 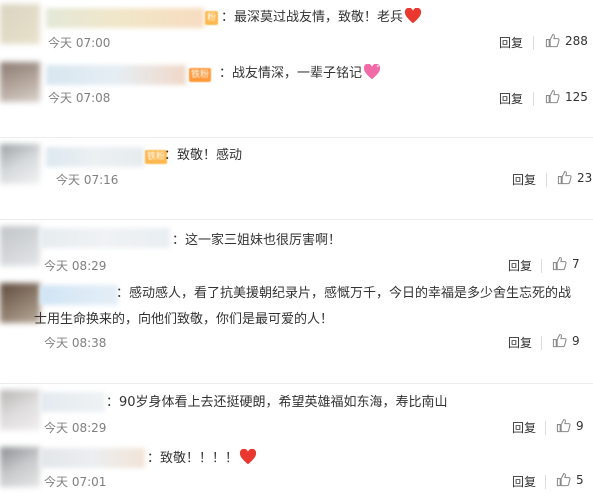 What do you see at coordinates (300, 74) in the screenshot?
I see `comment-text: ：战友情深，一辈子铭记` at bounding box center [300, 74].